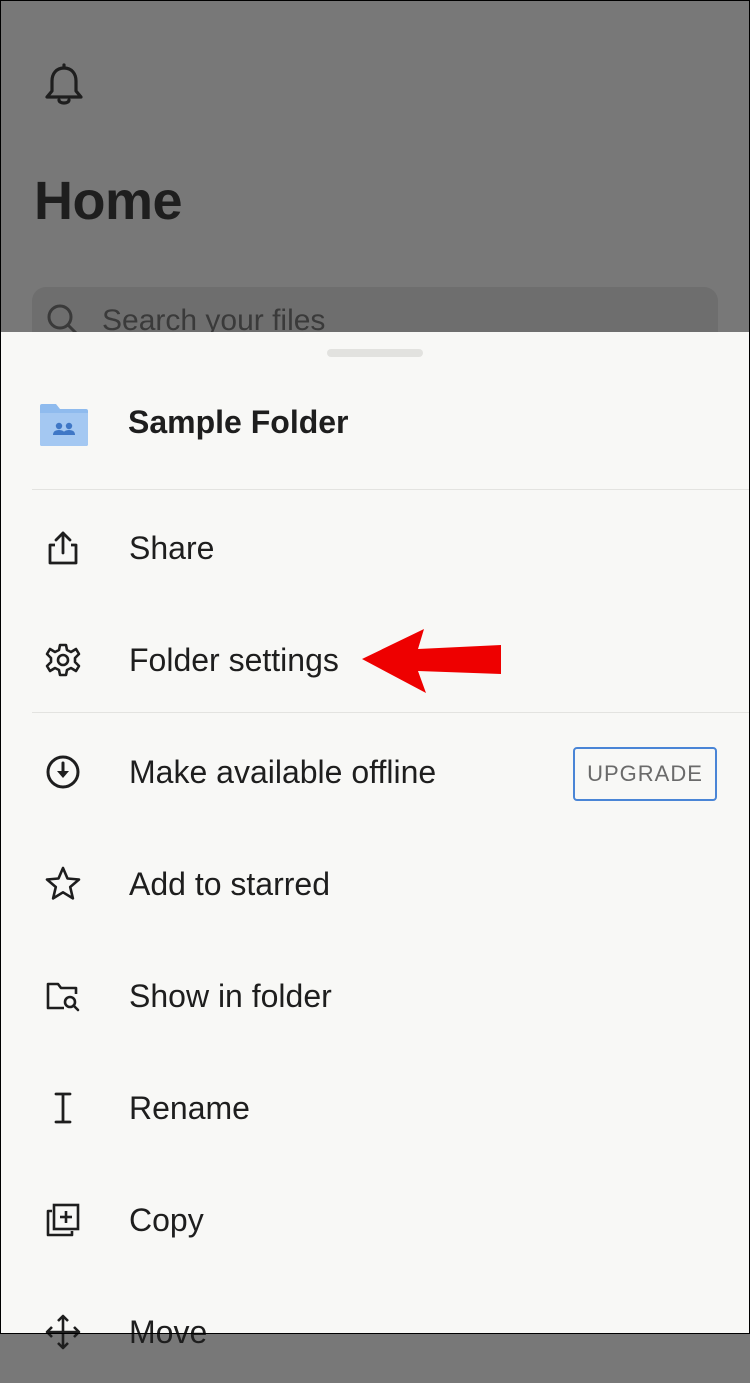  What do you see at coordinates (63, 772) in the screenshot?
I see `download-circle-icon` at bounding box center [63, 772].